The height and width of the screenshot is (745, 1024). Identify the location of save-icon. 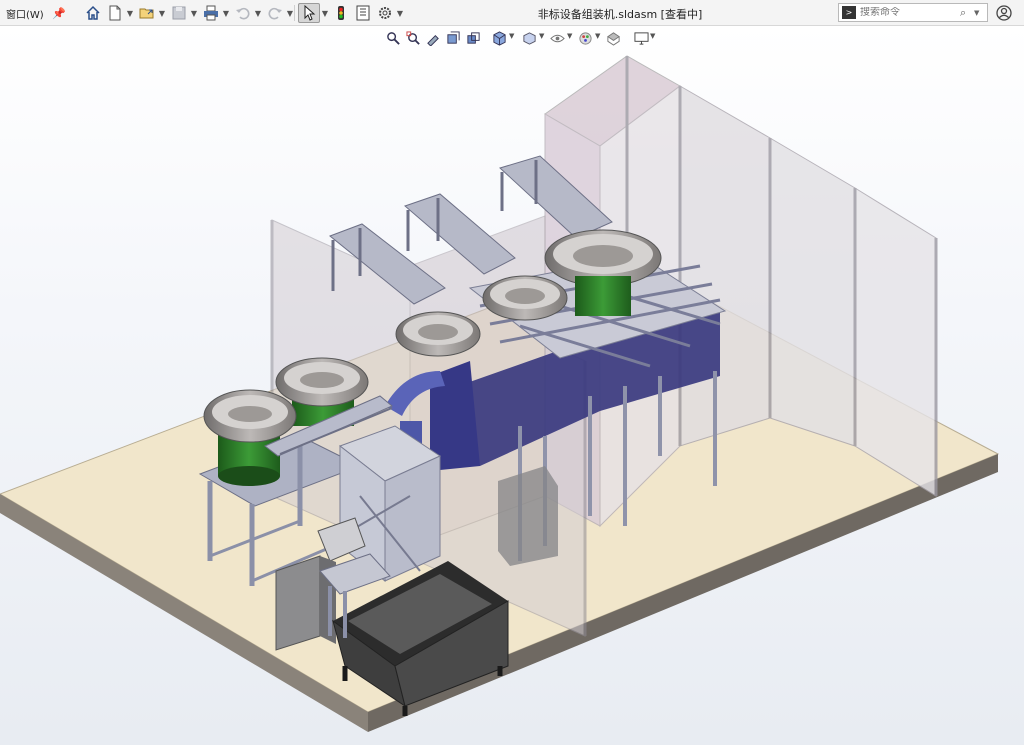
(179, 13).